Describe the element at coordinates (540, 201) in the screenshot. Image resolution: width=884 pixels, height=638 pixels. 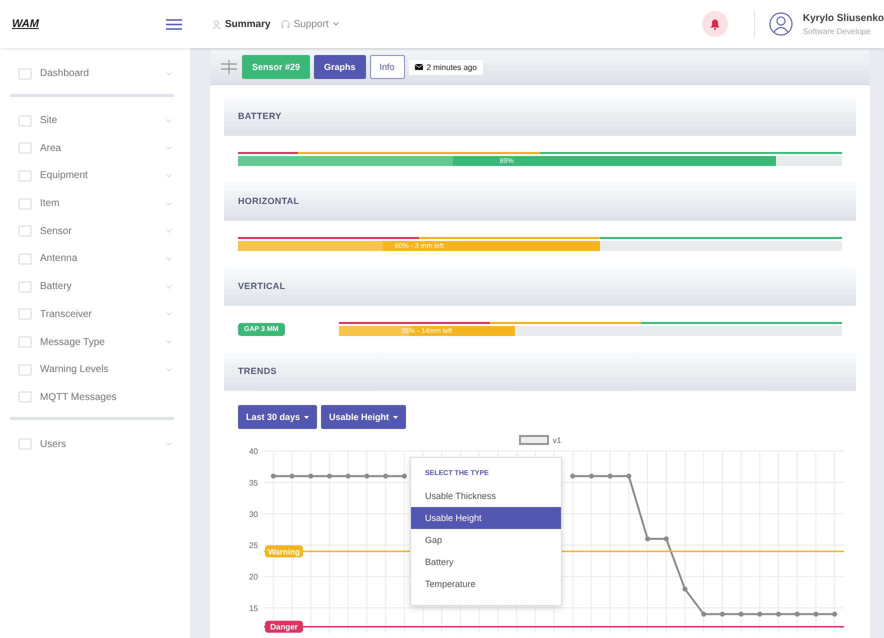
I see `section-title: HORIZONTAL` at that location.